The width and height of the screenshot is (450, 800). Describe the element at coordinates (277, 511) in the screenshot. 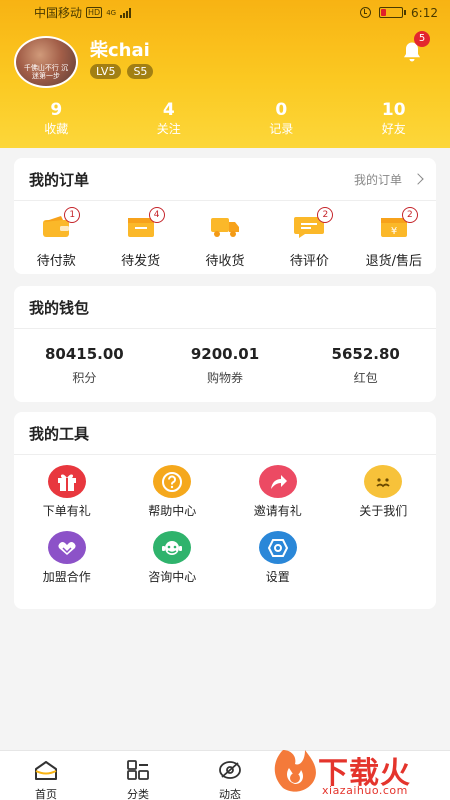

I see `tool-label: 邀请有礼` at that location.